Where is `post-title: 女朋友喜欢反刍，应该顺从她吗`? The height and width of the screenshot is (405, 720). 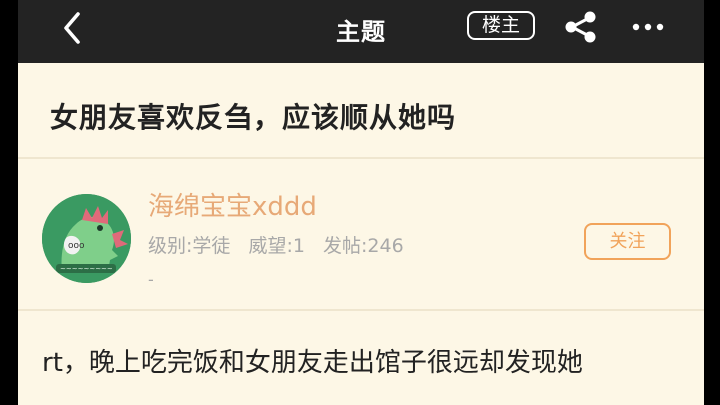 post-title: 女朋友喜欢反刍，应该顺从她吗 is located at coordinates (253, 117).